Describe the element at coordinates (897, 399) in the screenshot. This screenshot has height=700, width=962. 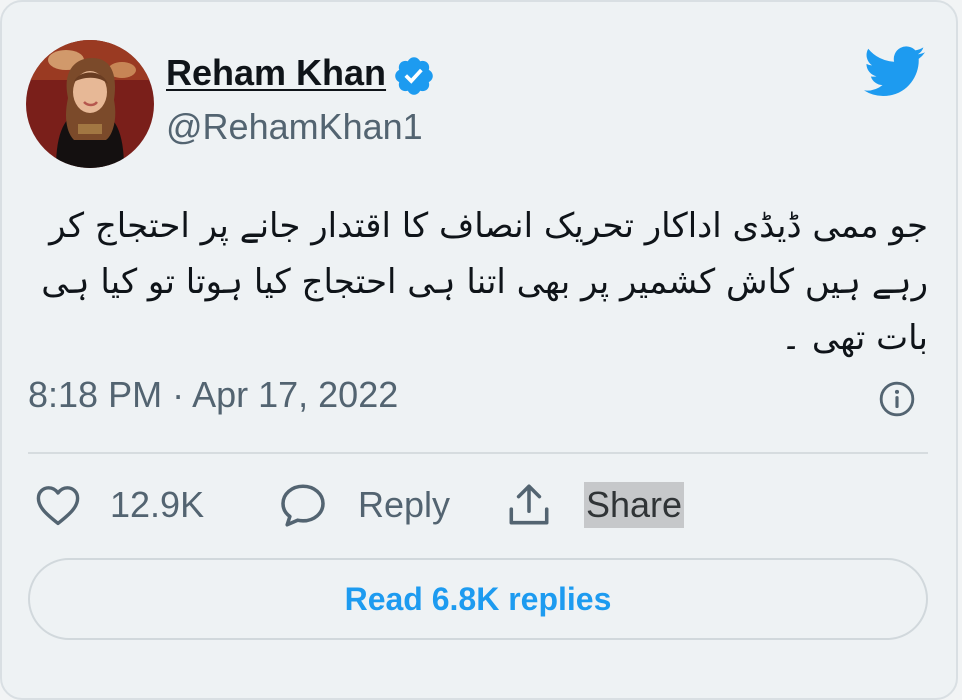
I see `info-icon` at that location.